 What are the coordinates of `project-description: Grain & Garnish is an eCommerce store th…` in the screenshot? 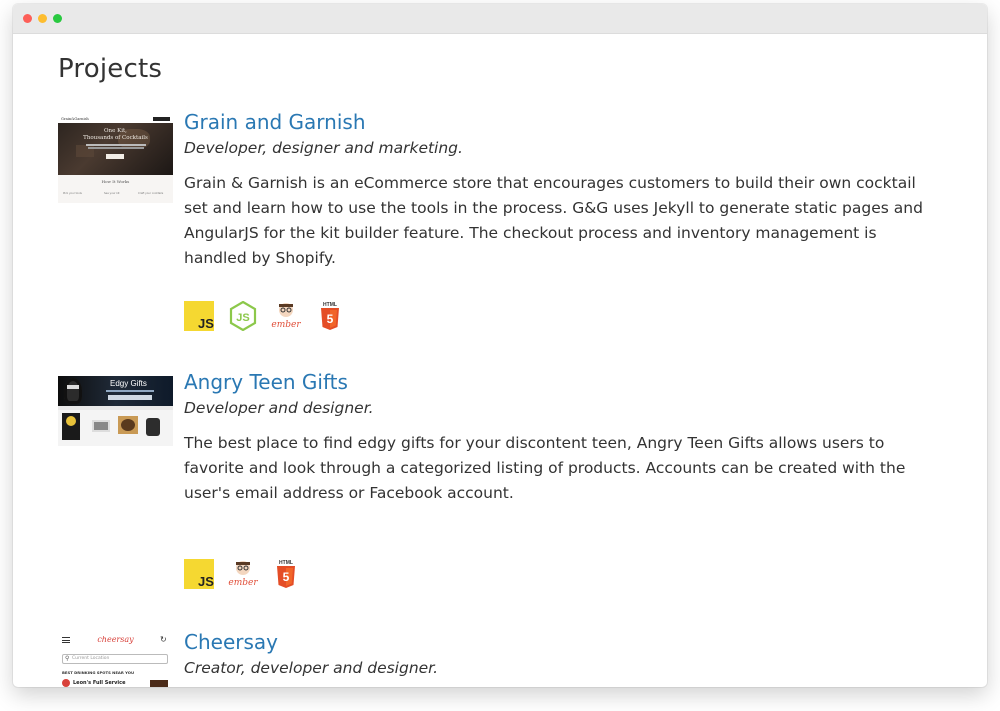 It's located at (553, 220).